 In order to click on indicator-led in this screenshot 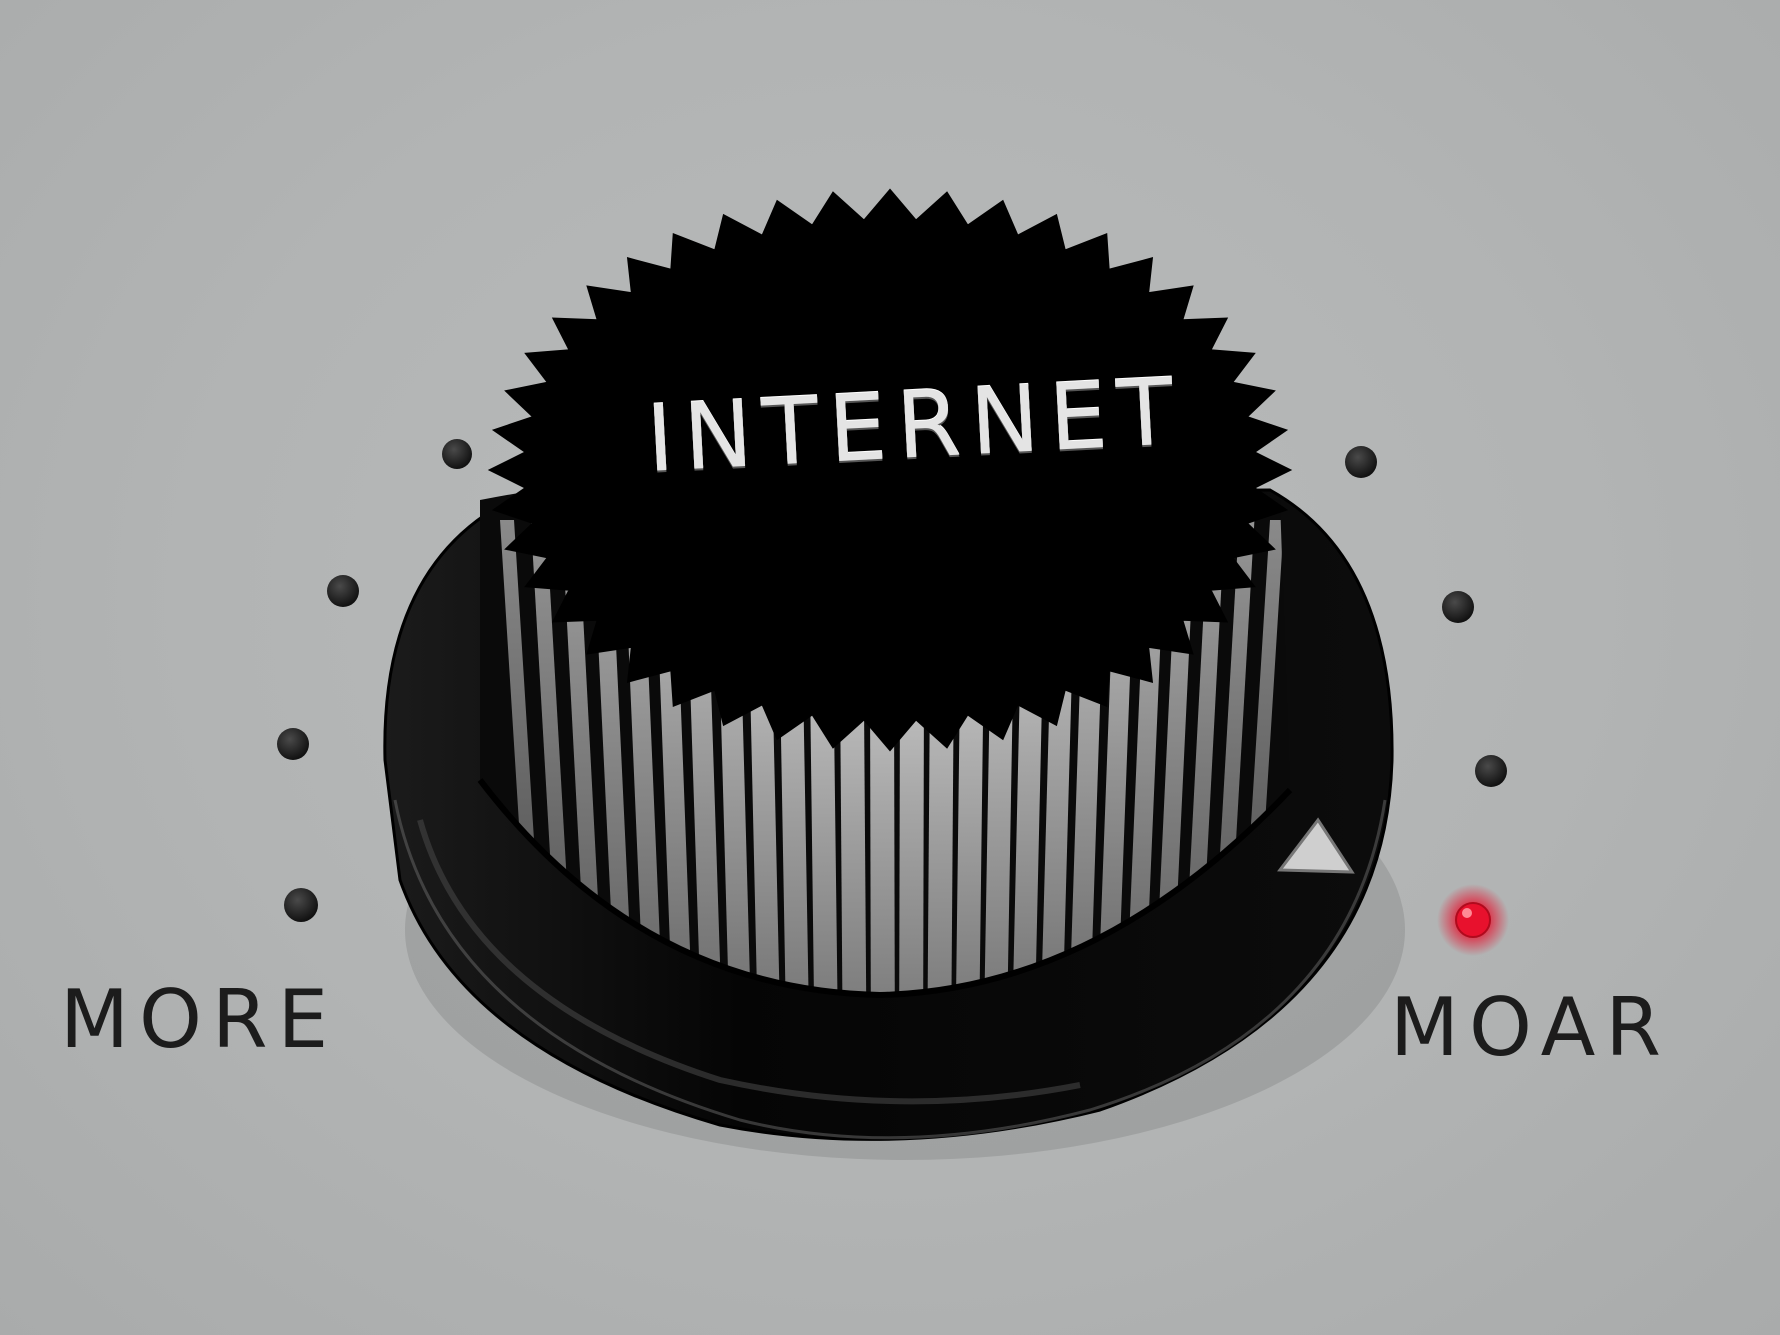, I will do `click(1473, 920)`.